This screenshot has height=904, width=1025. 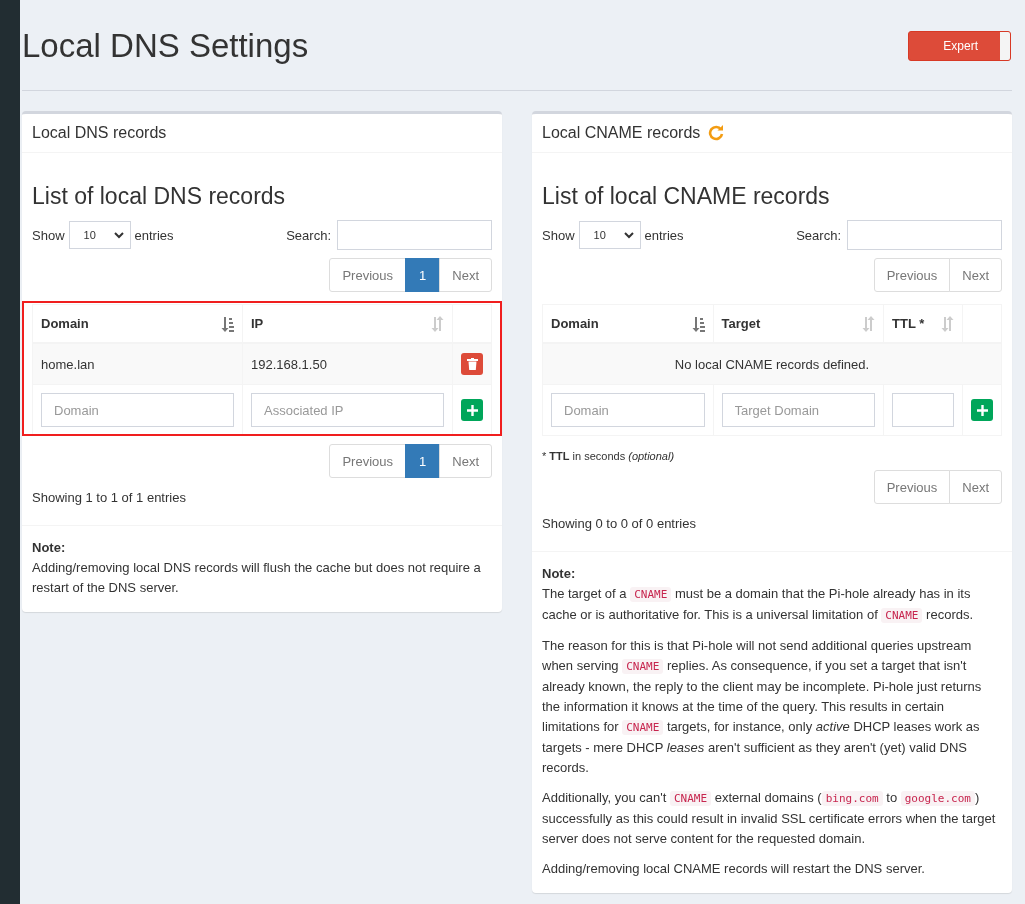 What do you see at coordinates (686, 196) in the screenshot?
I see `list-title: List of local CNAME records` at bounding box center [686, 196].